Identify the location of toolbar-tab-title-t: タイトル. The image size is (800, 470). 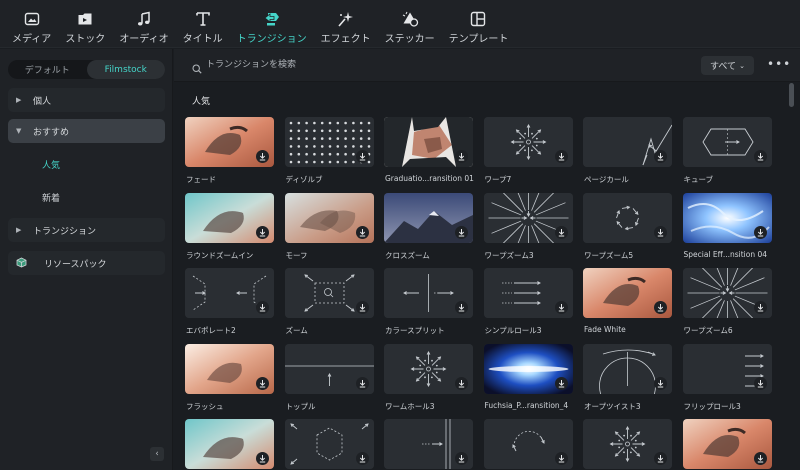
(203, 22).